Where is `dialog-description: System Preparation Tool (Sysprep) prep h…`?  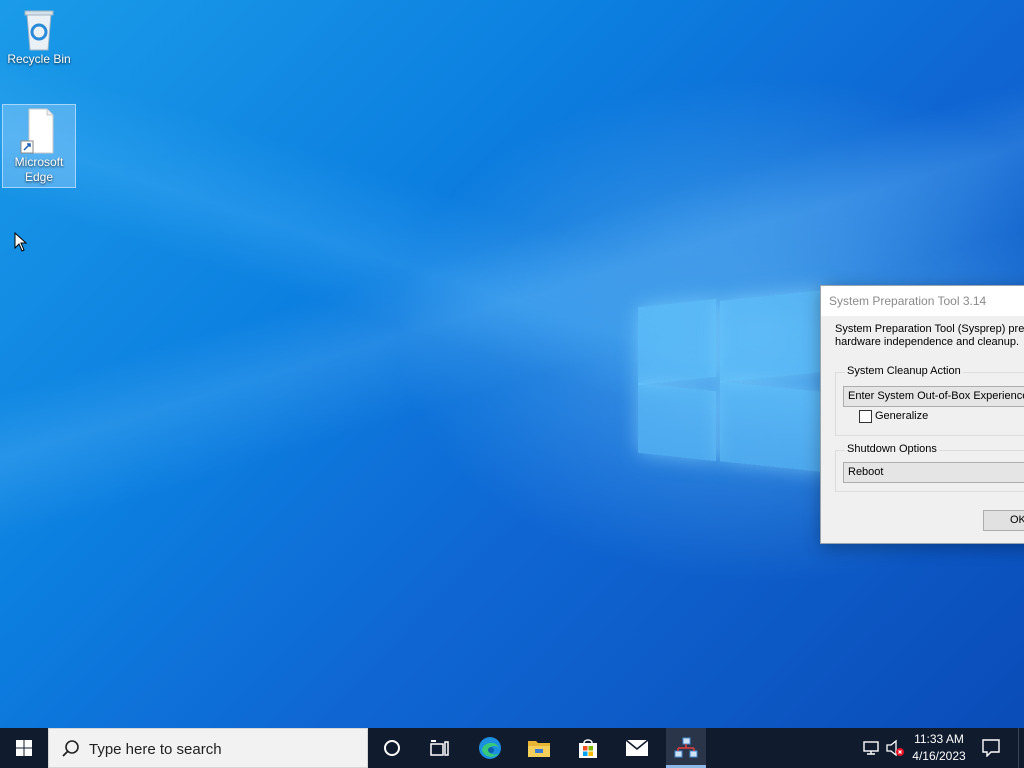
dialog-description: System Preparation Tool (Sysprep) prep h… is located at coordinates (929, 336).